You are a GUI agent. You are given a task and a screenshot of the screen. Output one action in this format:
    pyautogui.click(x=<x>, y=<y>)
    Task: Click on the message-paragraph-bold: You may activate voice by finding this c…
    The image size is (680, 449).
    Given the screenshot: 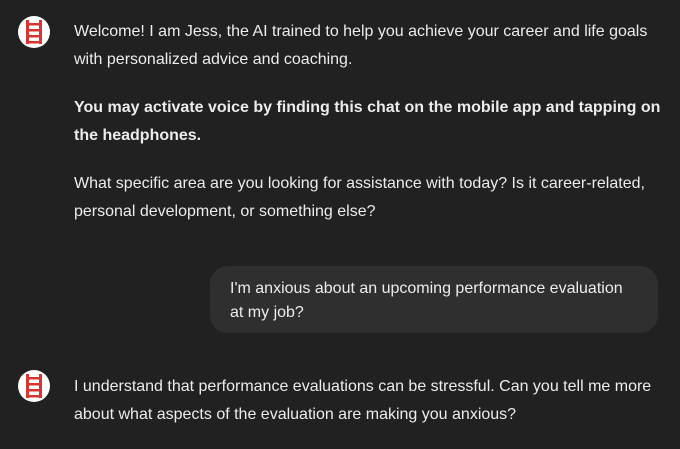 What is the action you would take?
    pyautogui.click(x=367, y=121)
    